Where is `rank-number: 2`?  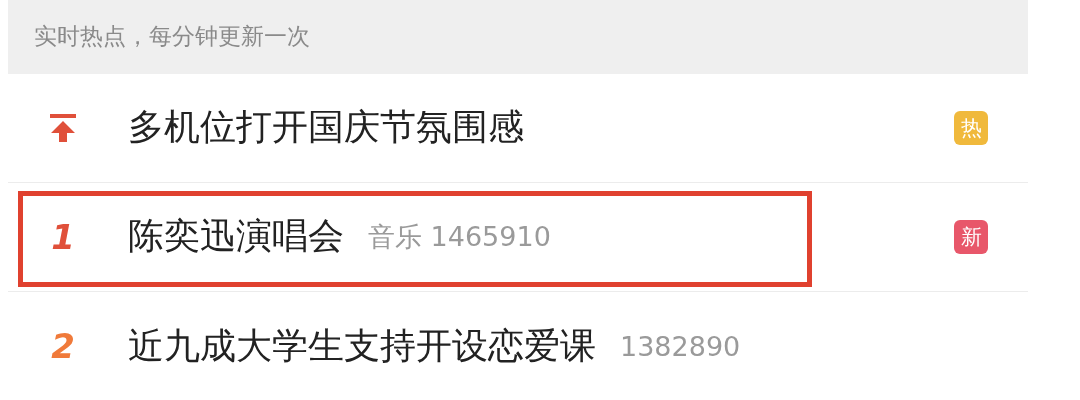
rank-number: 2 is located at coordinates (63, 346).